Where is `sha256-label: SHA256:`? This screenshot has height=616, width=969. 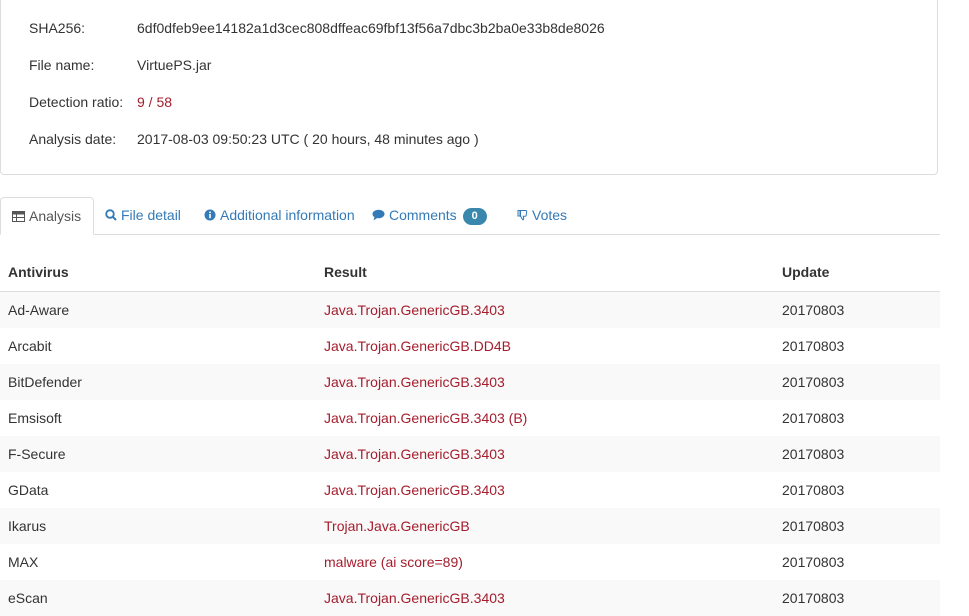
sha256-label: SHA256: is located at coordinates (57, 28).